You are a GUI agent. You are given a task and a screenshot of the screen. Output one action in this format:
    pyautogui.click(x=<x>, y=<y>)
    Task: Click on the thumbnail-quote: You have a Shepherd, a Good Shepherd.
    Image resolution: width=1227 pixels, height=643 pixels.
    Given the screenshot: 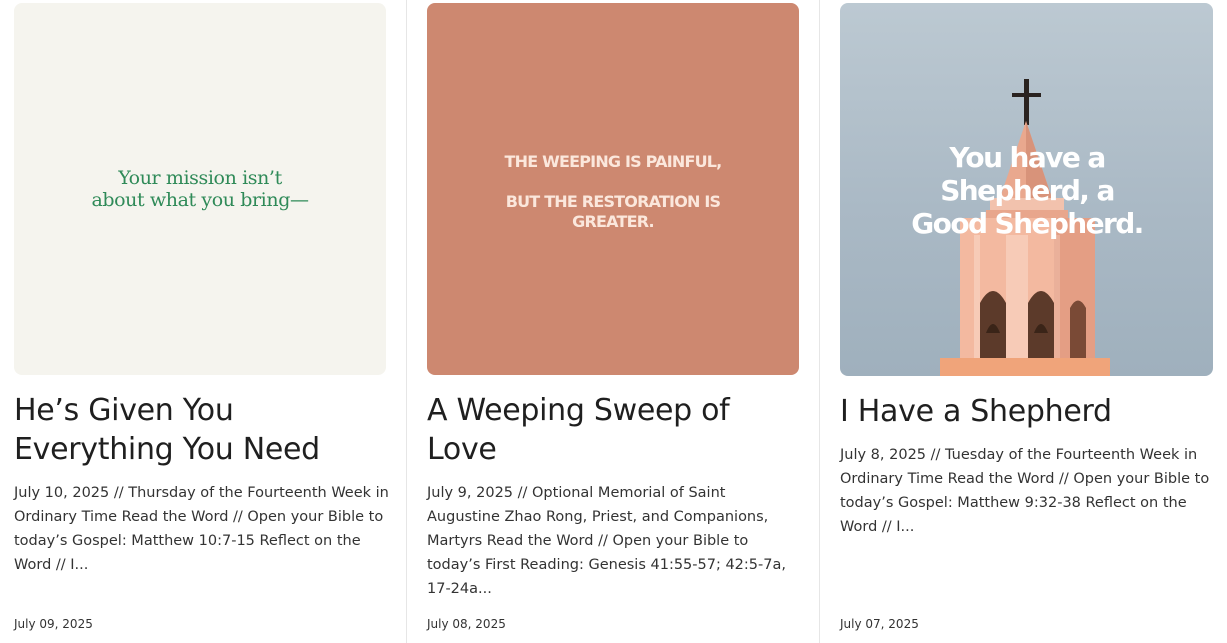 What is the action you would take?
    pyautogui.click(x=1027, y=190)
    